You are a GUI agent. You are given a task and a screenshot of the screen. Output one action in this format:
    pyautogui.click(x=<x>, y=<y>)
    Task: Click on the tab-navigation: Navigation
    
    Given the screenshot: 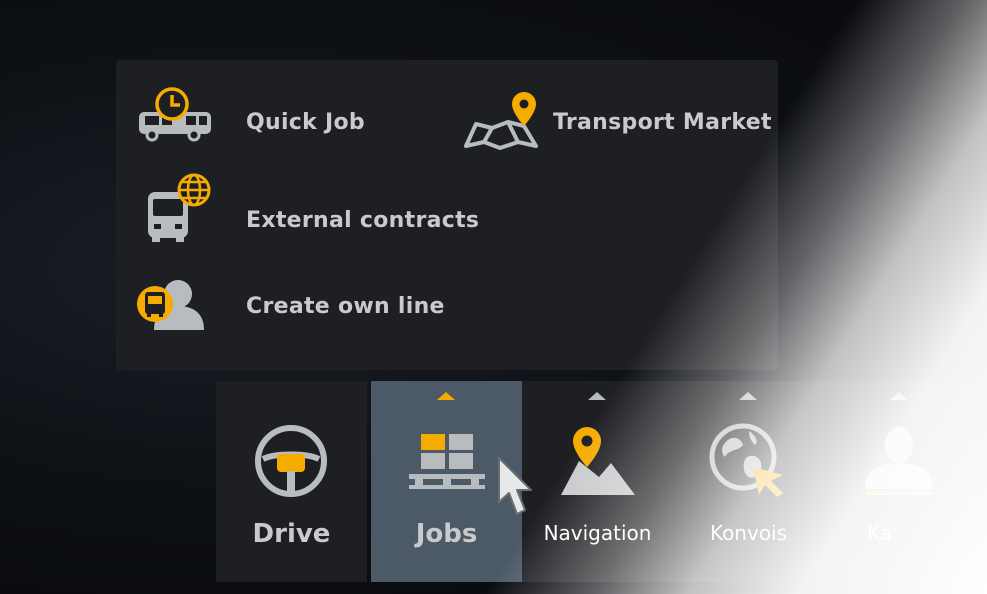 What is the action you would take?
    pyautogui.click(x=597, y=481)
    